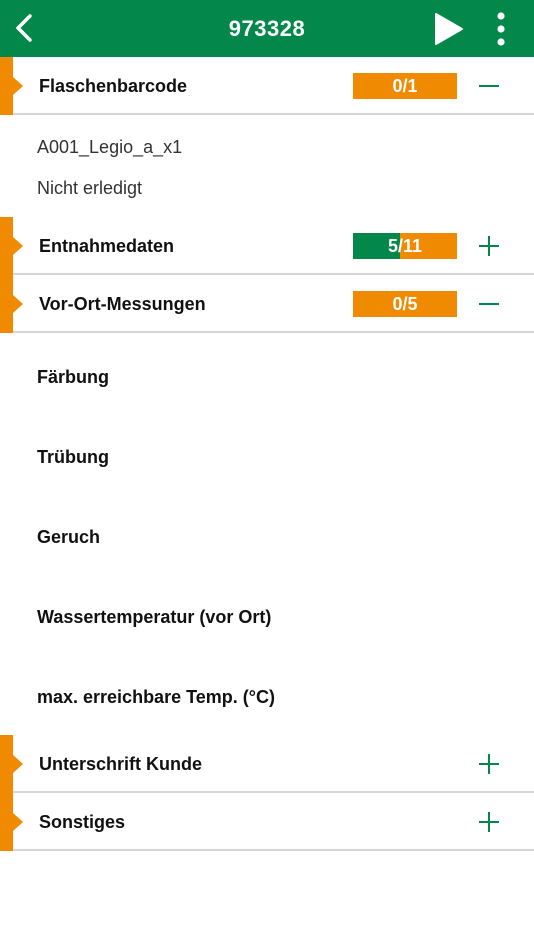  I want to click on progress-text: 0/1, so click(405, 86).